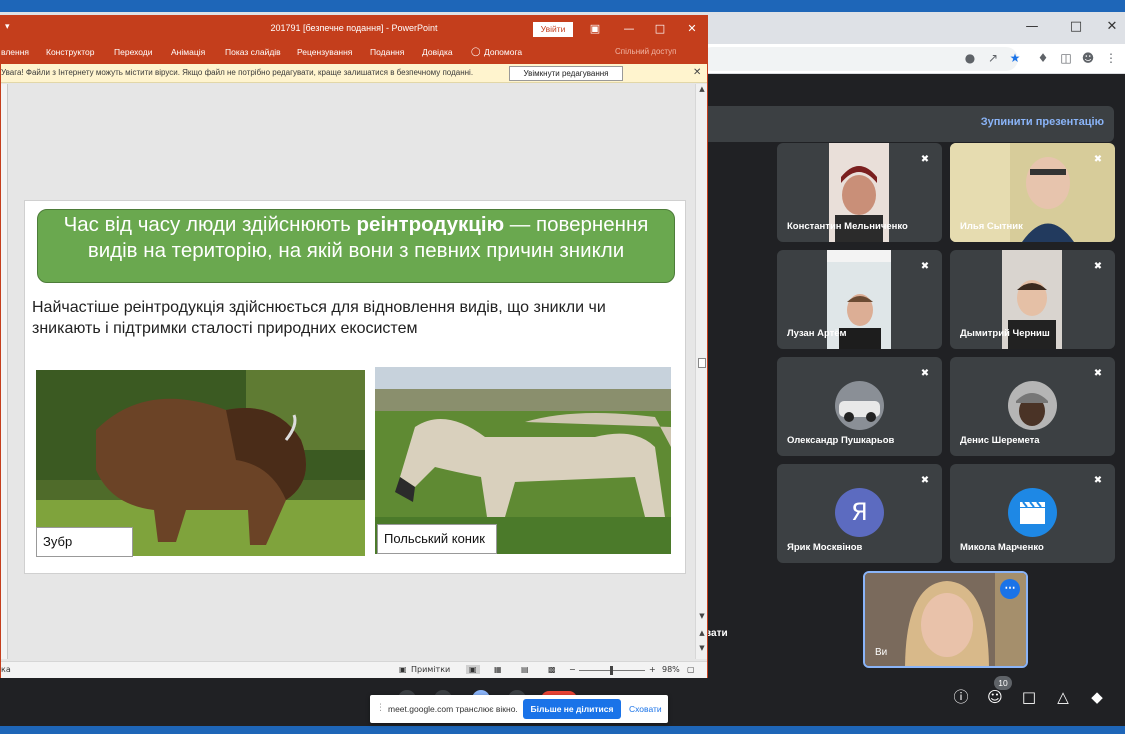 This screenshot has height=734, width=1125. Describe the element at coordinates (566, 73) in the screenshot. I see `enable-editing-button: Увімкнути редагування` at that location.